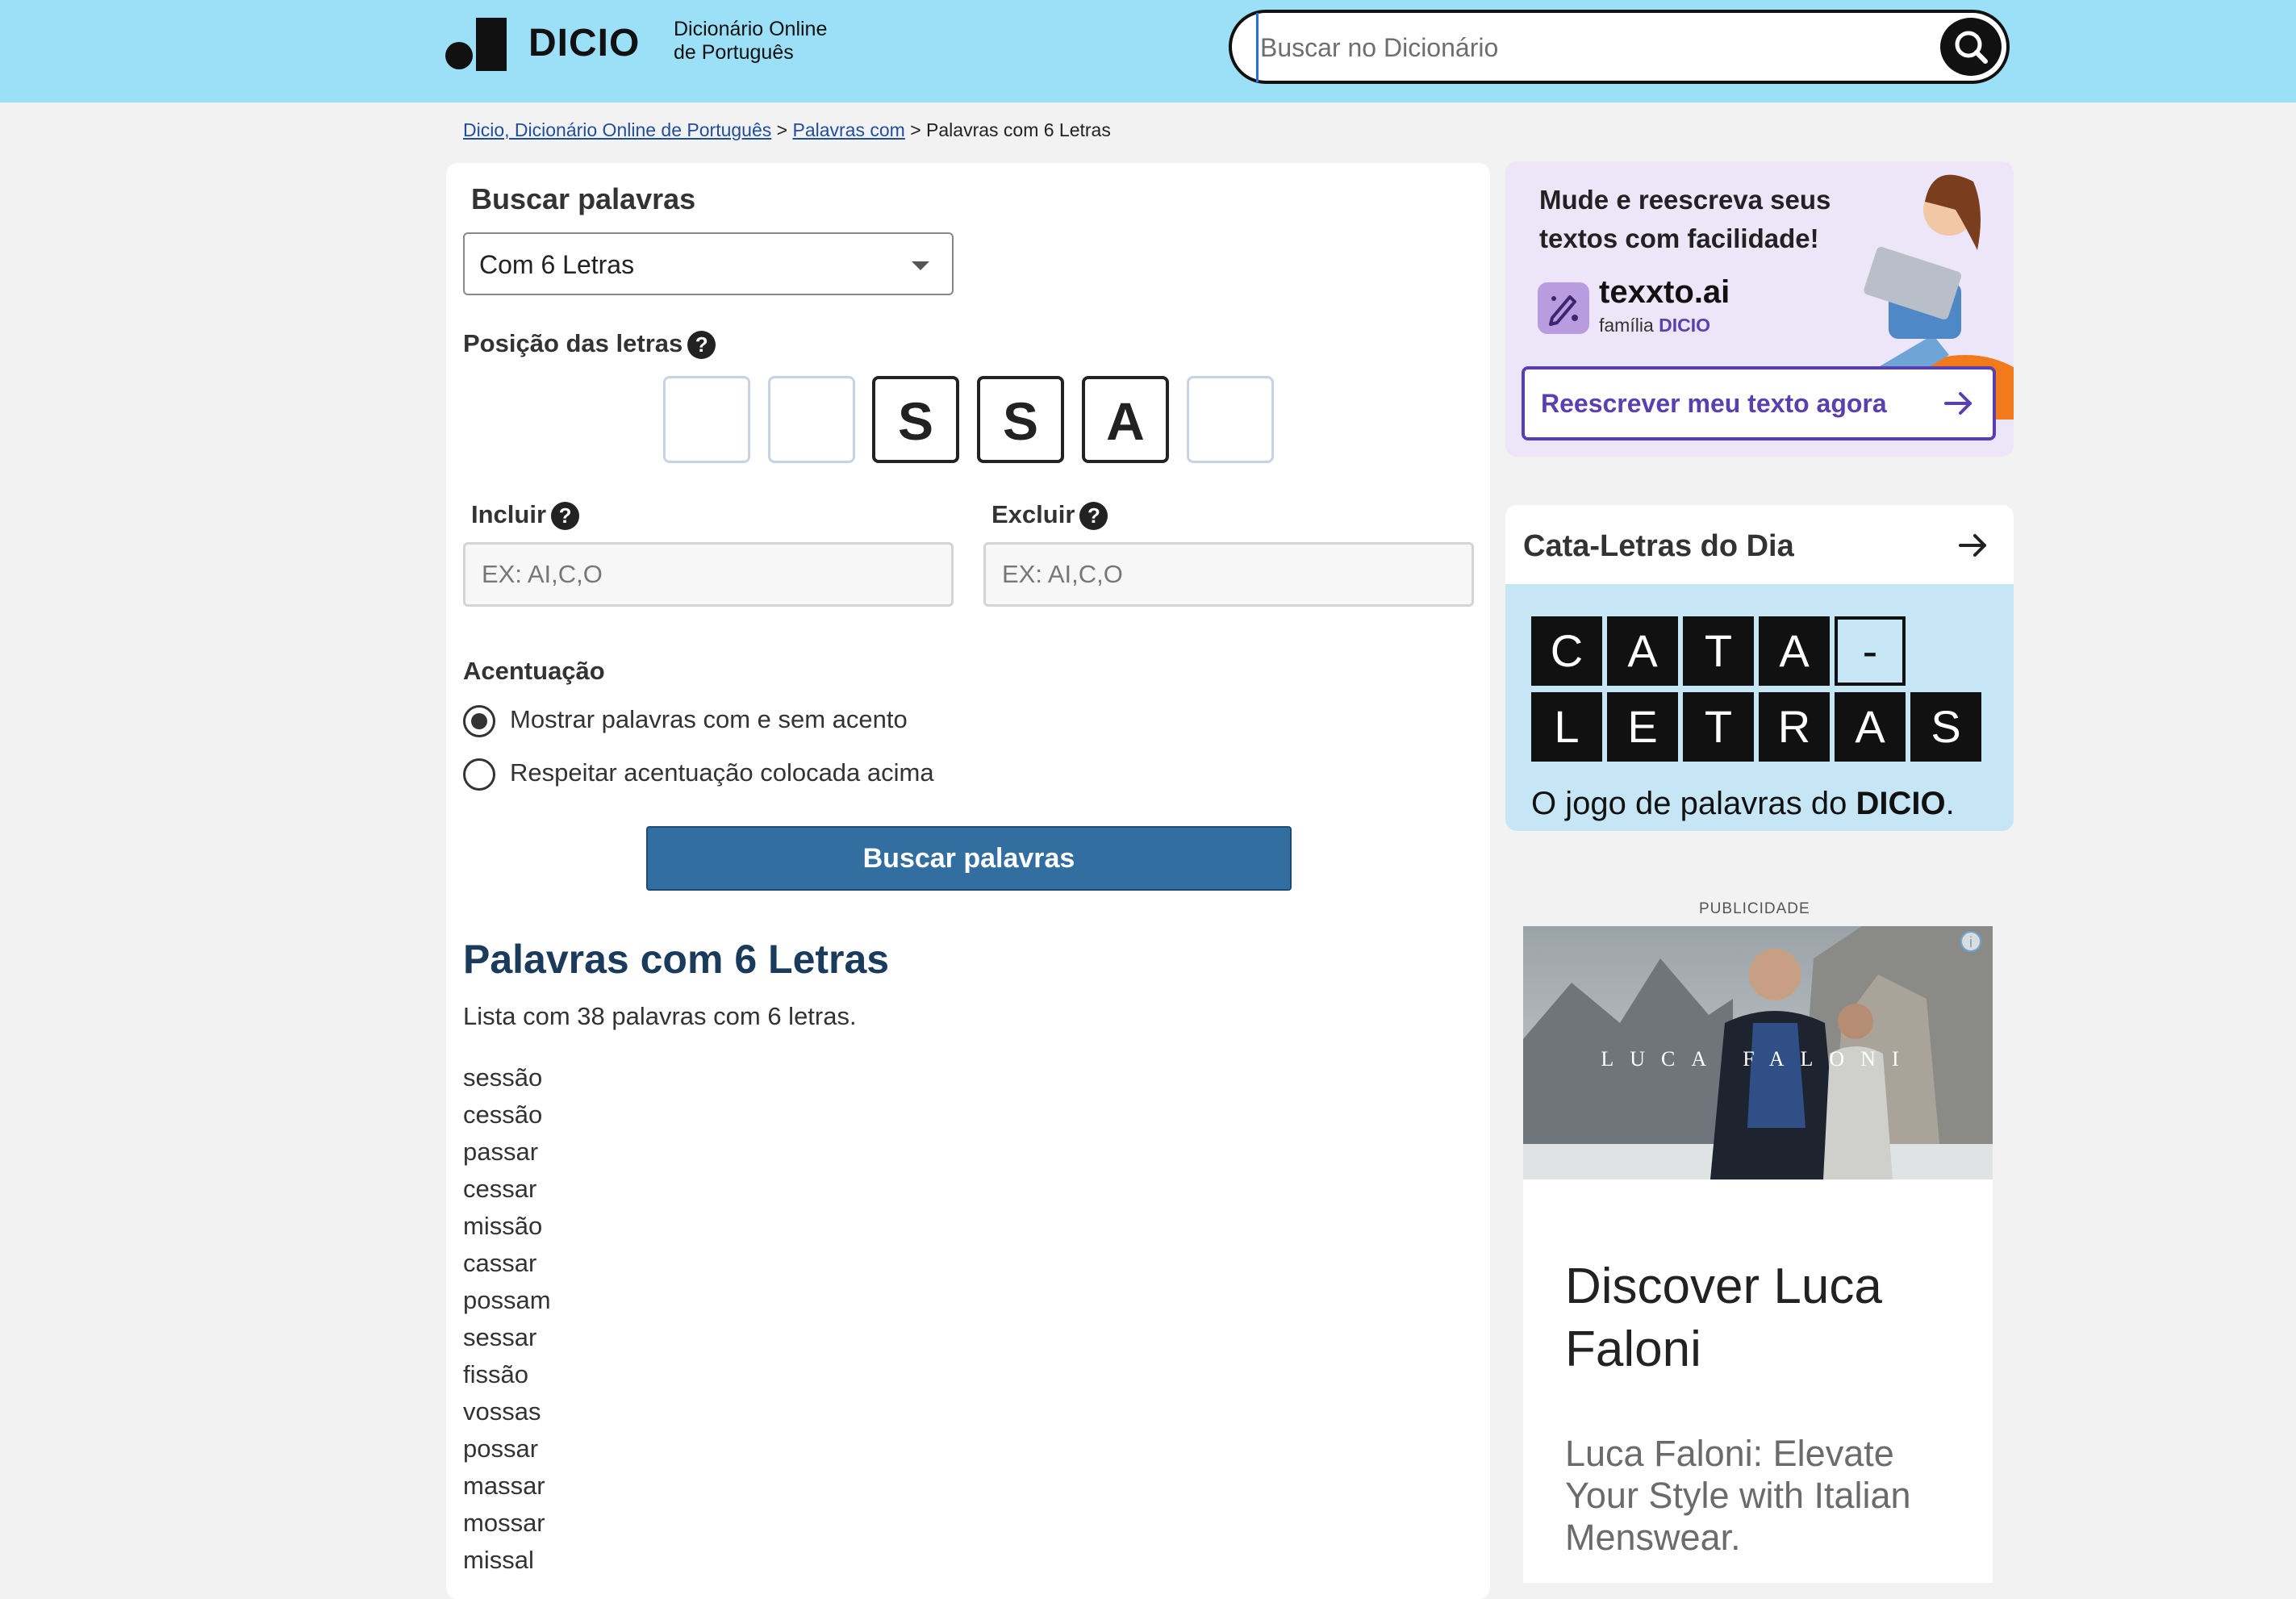 This screenshot has height=1599, width=2296. Describe the element at coordinates (1685, 325) in the screenshot. I see `texxto-family-brand: DICIO` at that location.